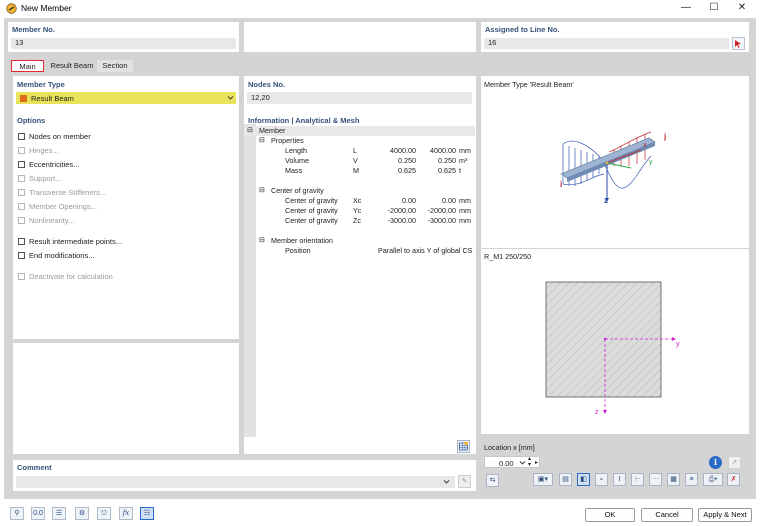 This screenshot has height=526, width=760. I want to click on table-row: Center of gravity Xc 0.00 0.00 mm, so click(378, 200).